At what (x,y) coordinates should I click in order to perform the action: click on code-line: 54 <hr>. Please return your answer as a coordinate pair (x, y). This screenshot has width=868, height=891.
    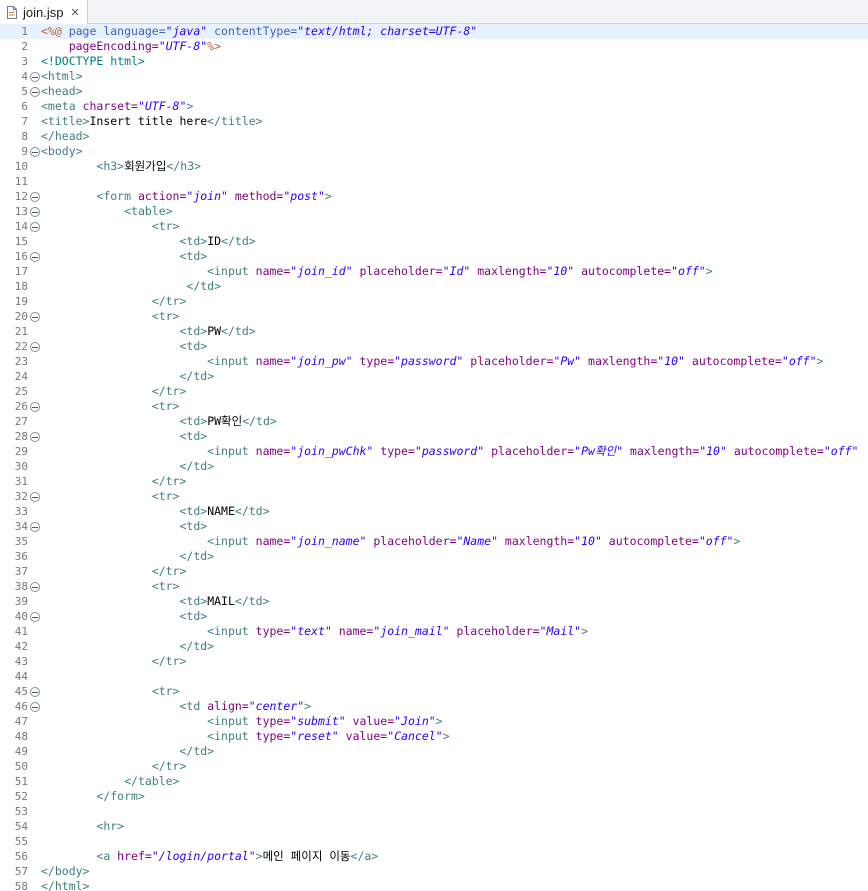
    Looking at the image, I should click on (434, 826).